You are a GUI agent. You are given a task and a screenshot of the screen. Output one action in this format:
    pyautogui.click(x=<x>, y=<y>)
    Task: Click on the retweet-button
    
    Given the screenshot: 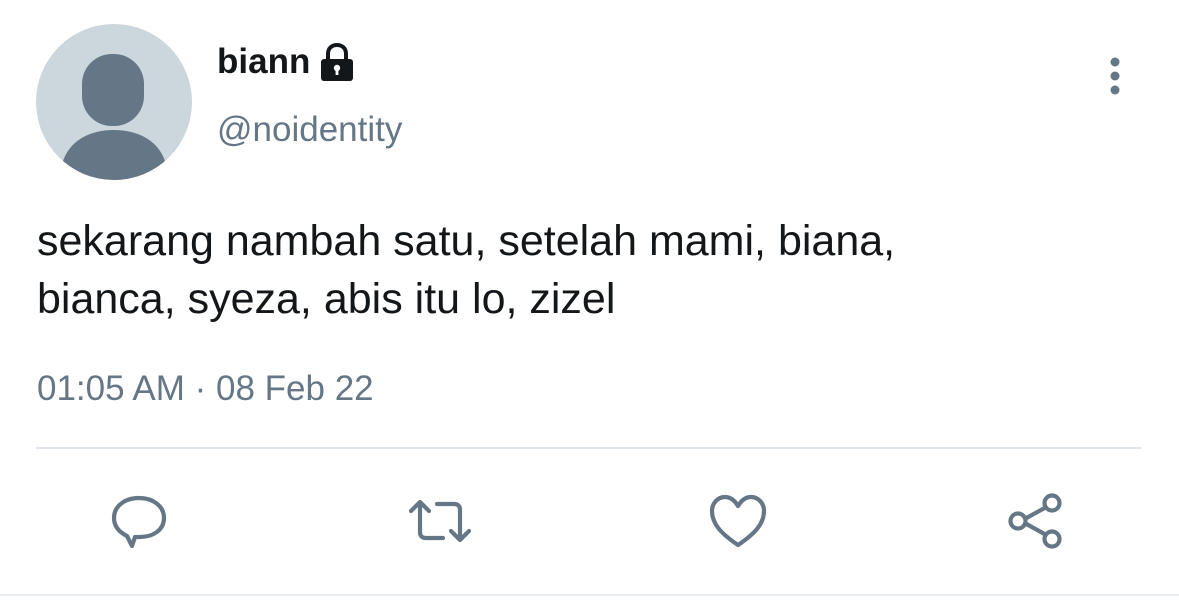 What is the action you would take?
    pyautogui.click(x=440, y=521)
    